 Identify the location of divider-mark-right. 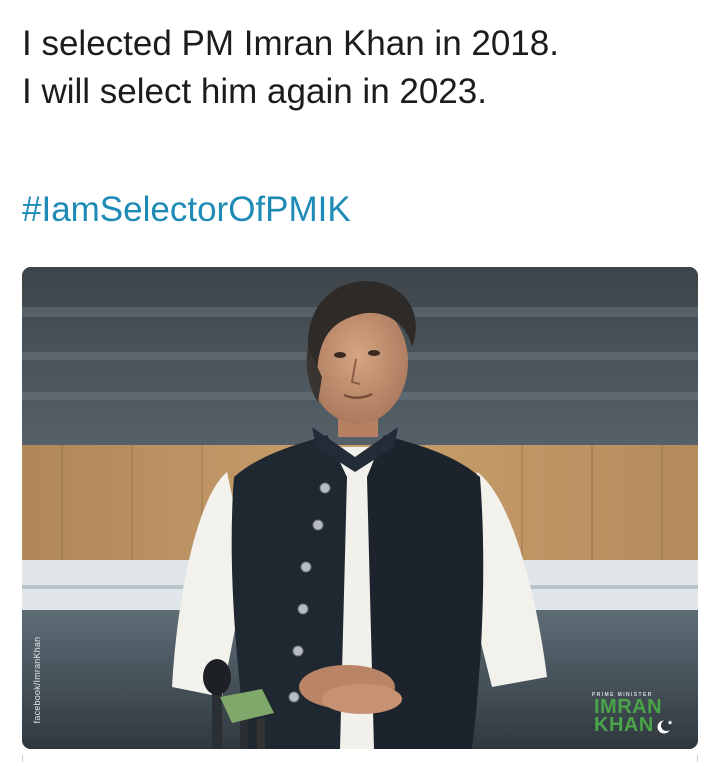
(697, 758).